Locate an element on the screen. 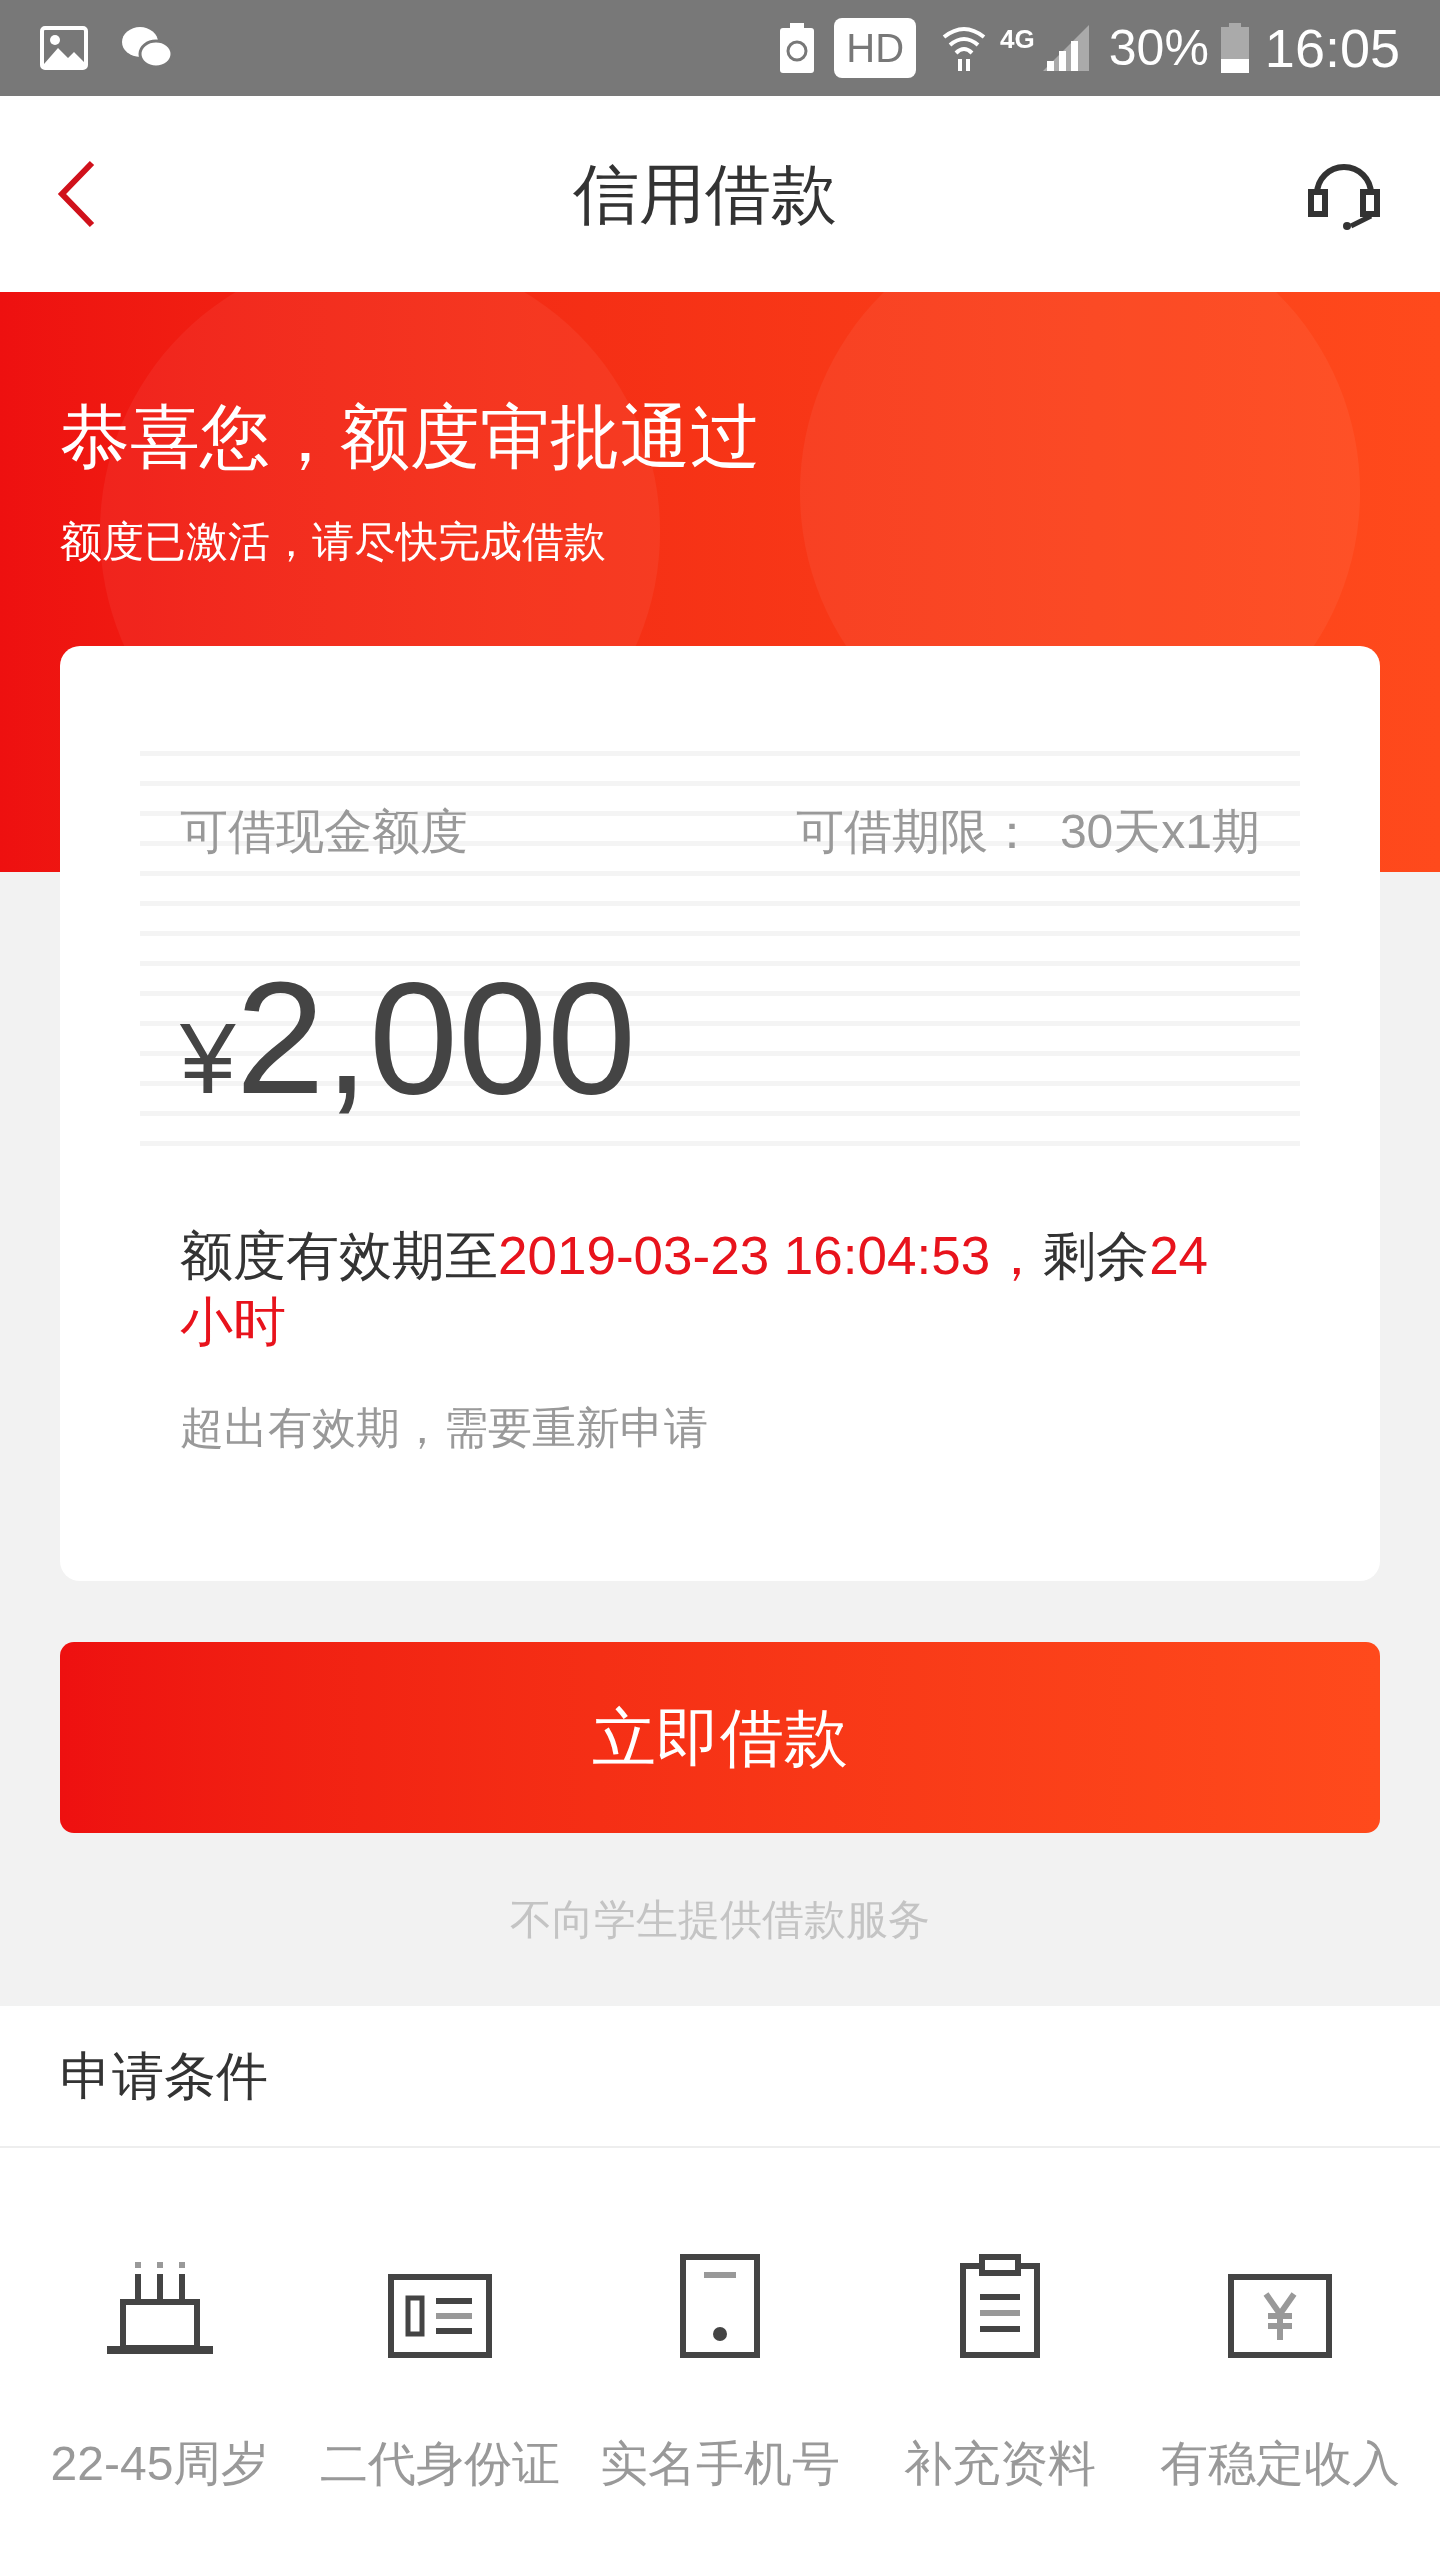  money-frame-icon is located at coordinates (1280, 2316).